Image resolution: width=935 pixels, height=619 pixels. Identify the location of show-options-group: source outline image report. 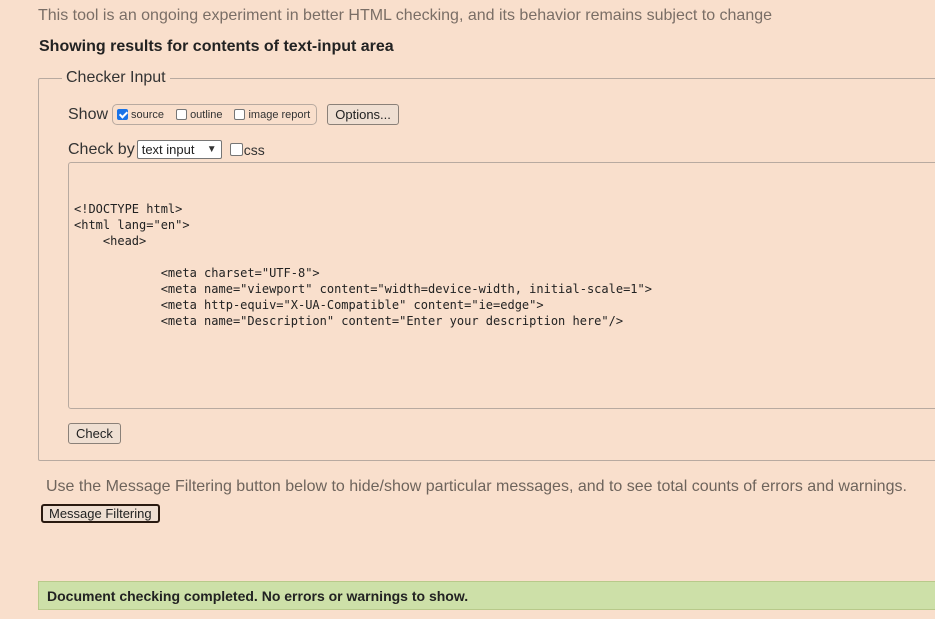
(215, 114).